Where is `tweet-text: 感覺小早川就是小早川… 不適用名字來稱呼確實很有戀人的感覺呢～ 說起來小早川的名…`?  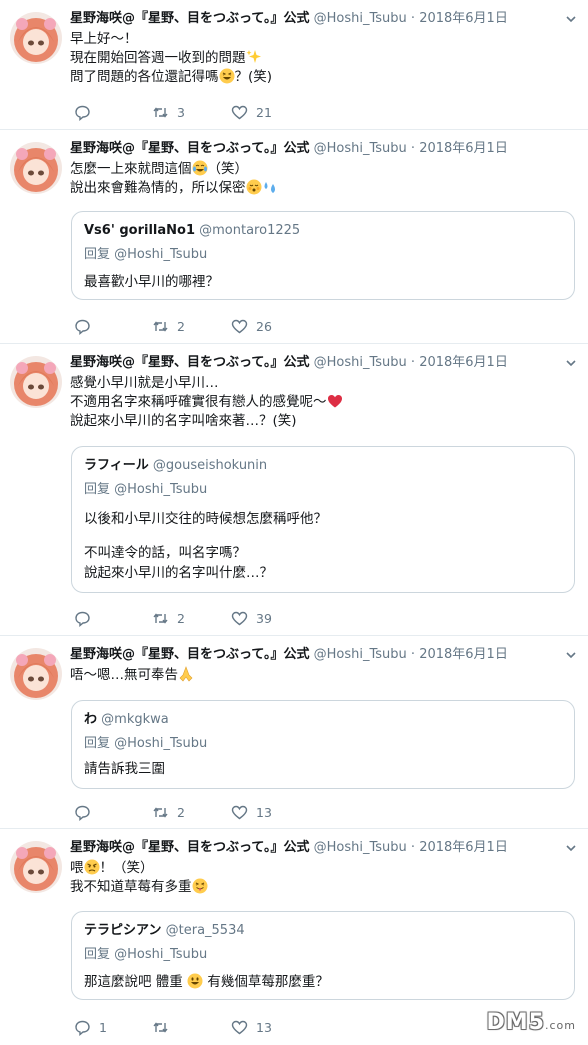 tweet-text: 感覺小早川就是小早川… 不適用名字來稱呼確實很有戀人的感覺呢～ 說起來小早川的名… is located at coordinates (320, 402).